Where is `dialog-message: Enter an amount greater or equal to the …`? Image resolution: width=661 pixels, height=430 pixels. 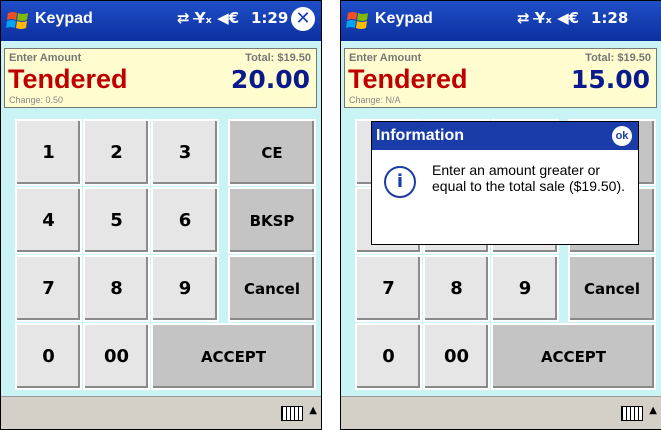
dialog-message: Enter an amount greater or equal to the … is located at coordinates (529, 178).